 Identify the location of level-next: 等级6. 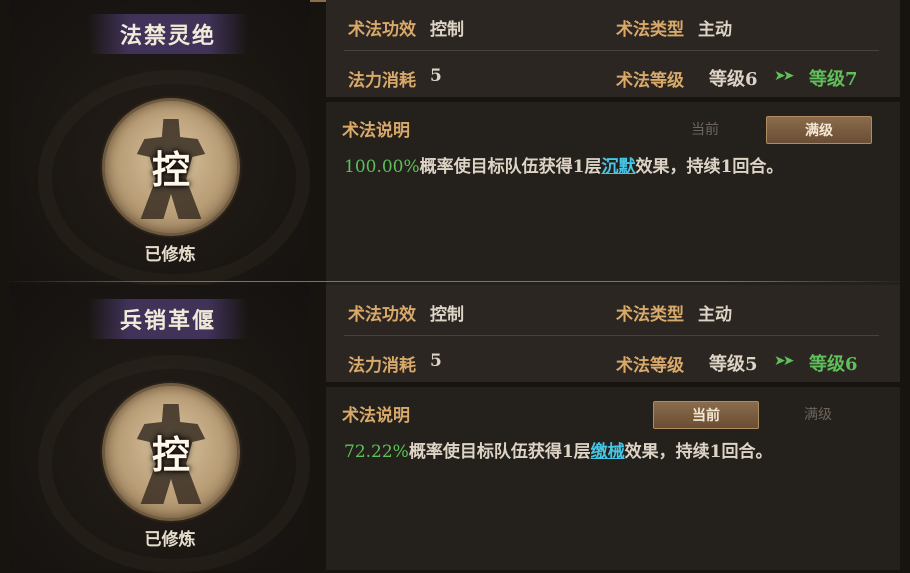
(833, 364).